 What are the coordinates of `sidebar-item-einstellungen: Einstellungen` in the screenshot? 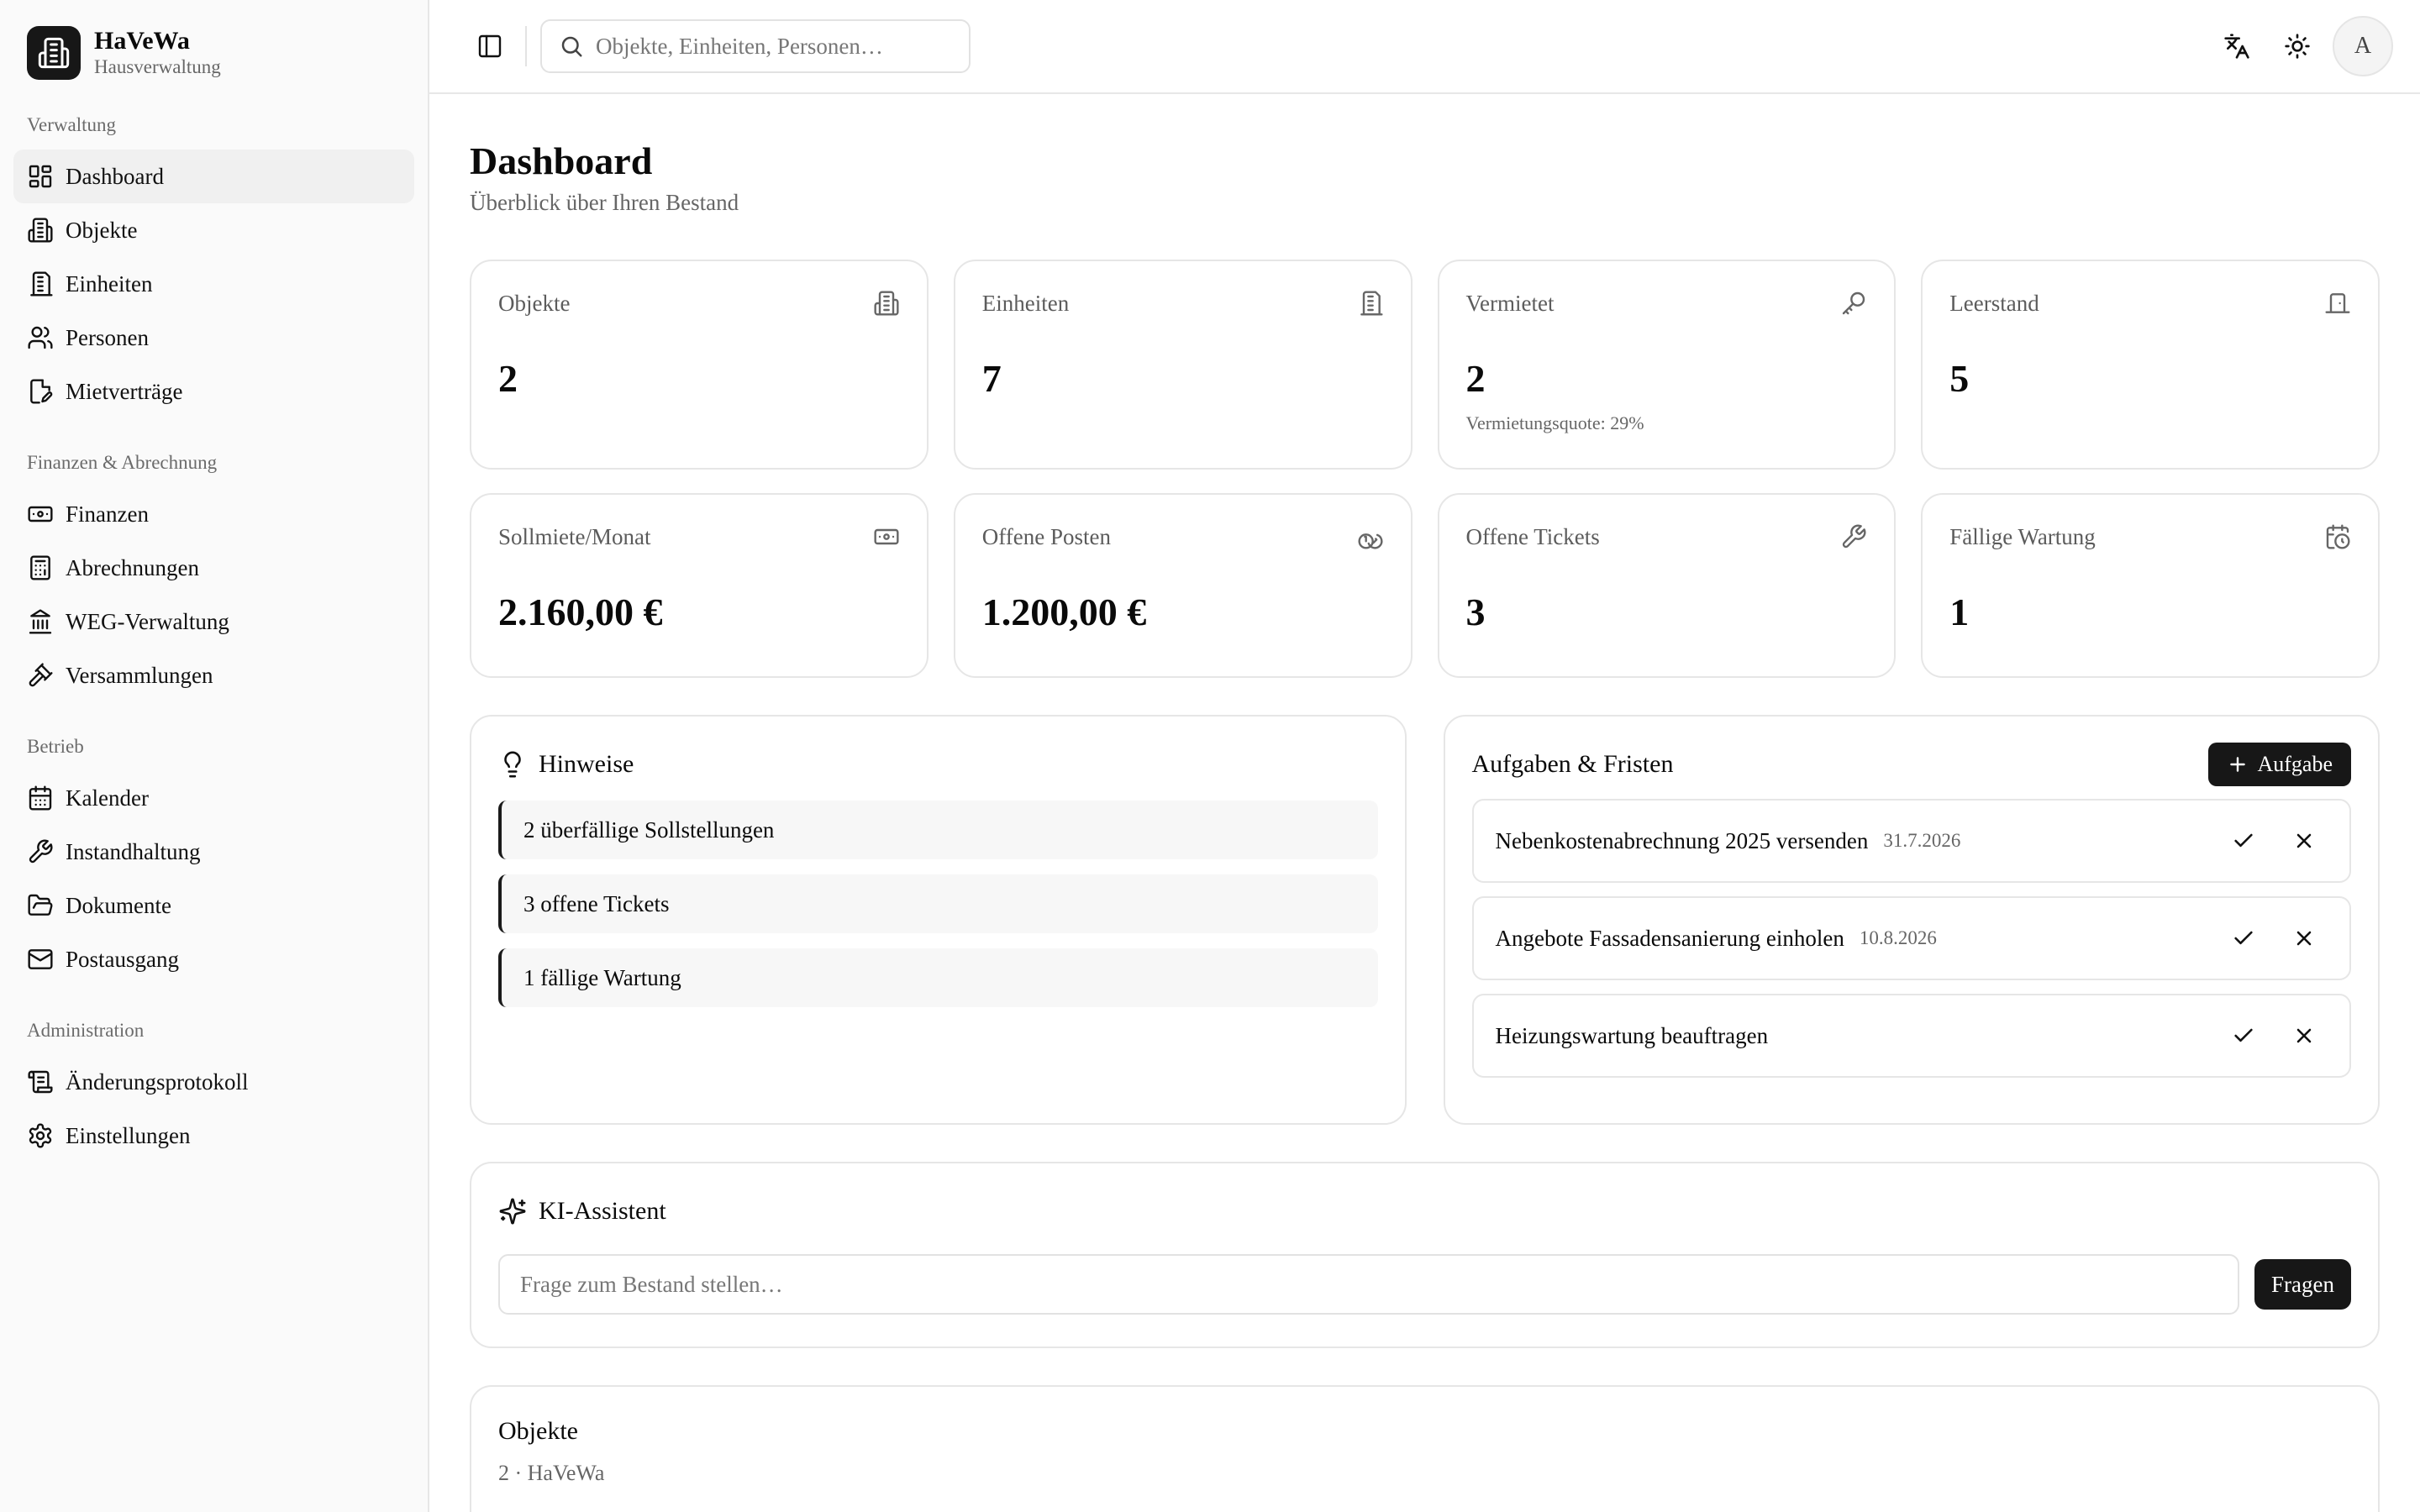 It's located at (214, 1136).